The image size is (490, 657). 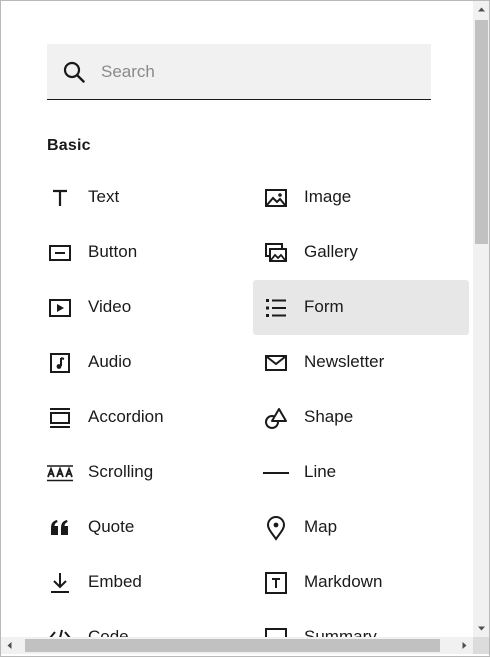 What do you see at coordinates (74, 72) in the screenshot?
I see `search-icon` at bounding box center [74, 72].